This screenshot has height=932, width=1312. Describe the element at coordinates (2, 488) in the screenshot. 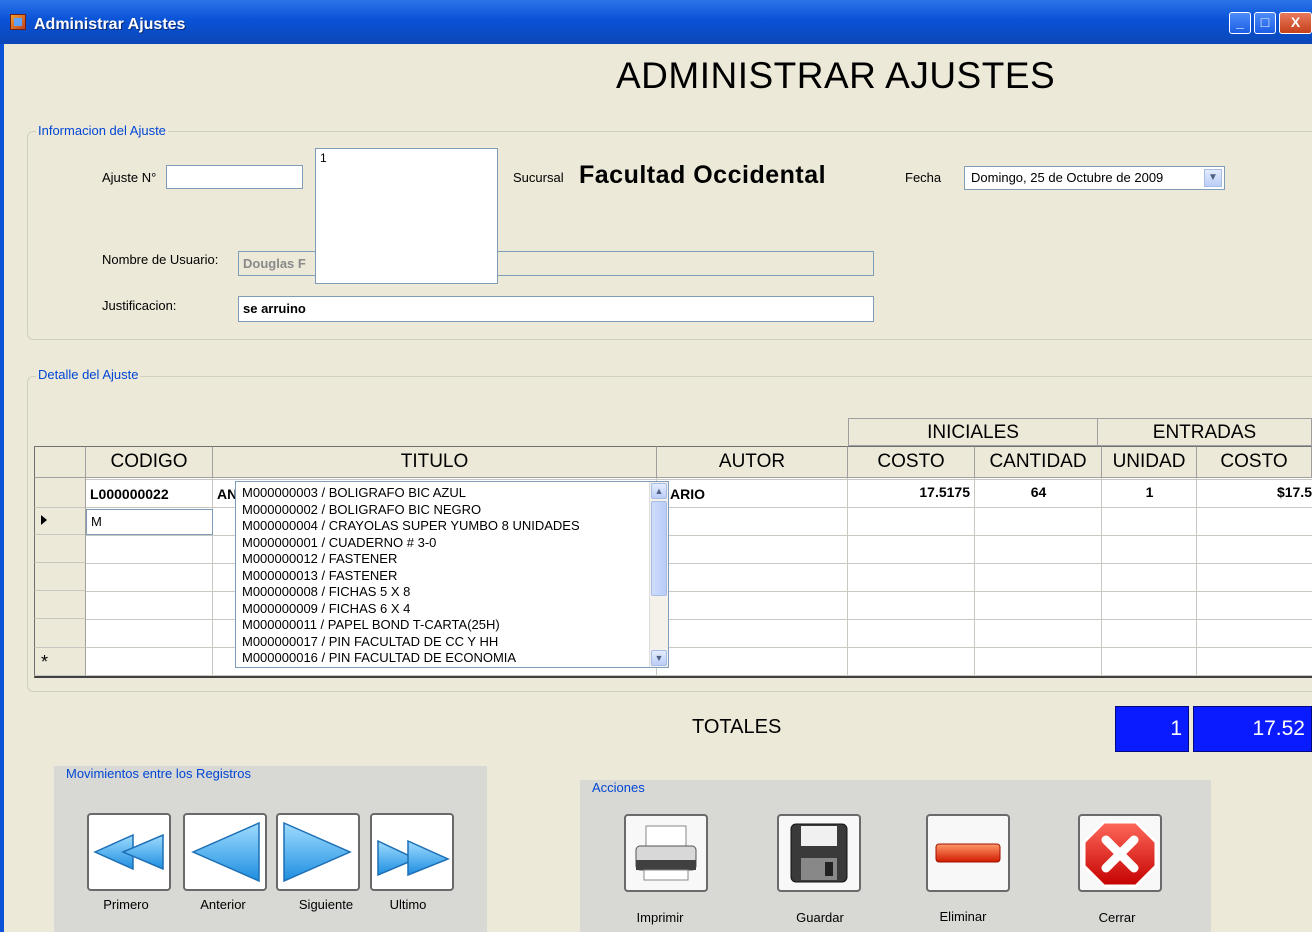

I see `window-frame` at that location.